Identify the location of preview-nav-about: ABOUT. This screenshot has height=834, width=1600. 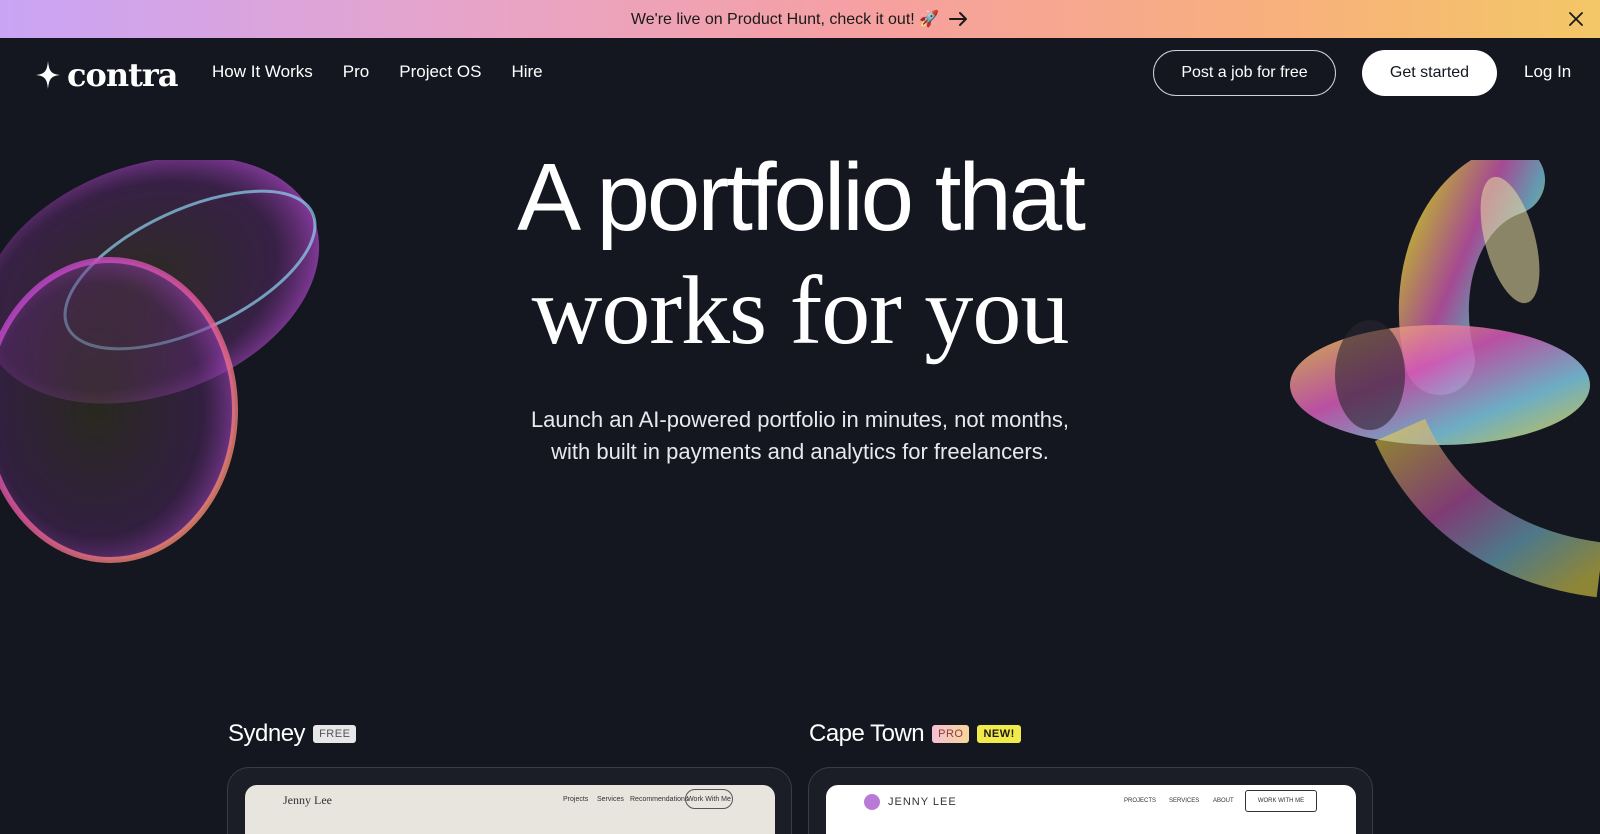
(1223, 801).